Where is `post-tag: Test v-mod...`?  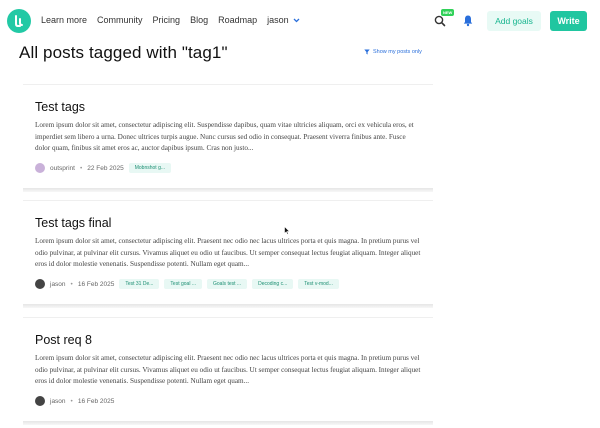 post-tag: Test v-mod... is located at coordinates (318, 284).